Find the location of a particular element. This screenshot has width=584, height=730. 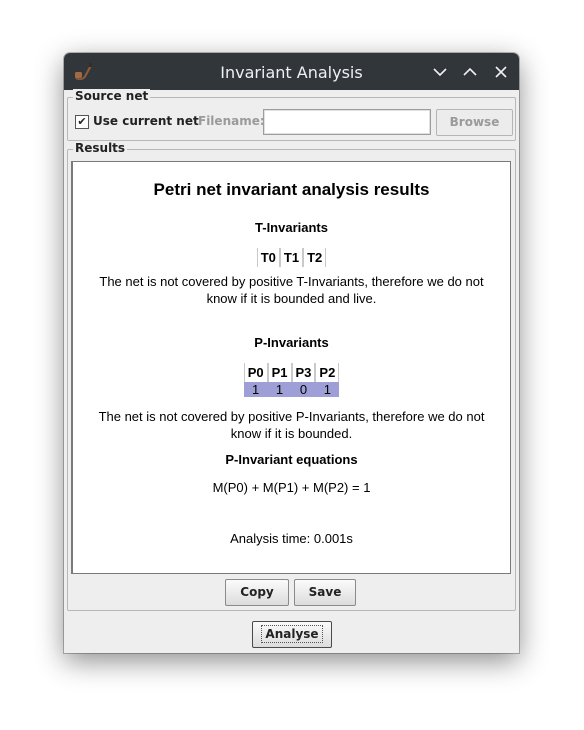

t-invariants-table-wrap: T0 T1 T2 is located at coordinates (291, 257).